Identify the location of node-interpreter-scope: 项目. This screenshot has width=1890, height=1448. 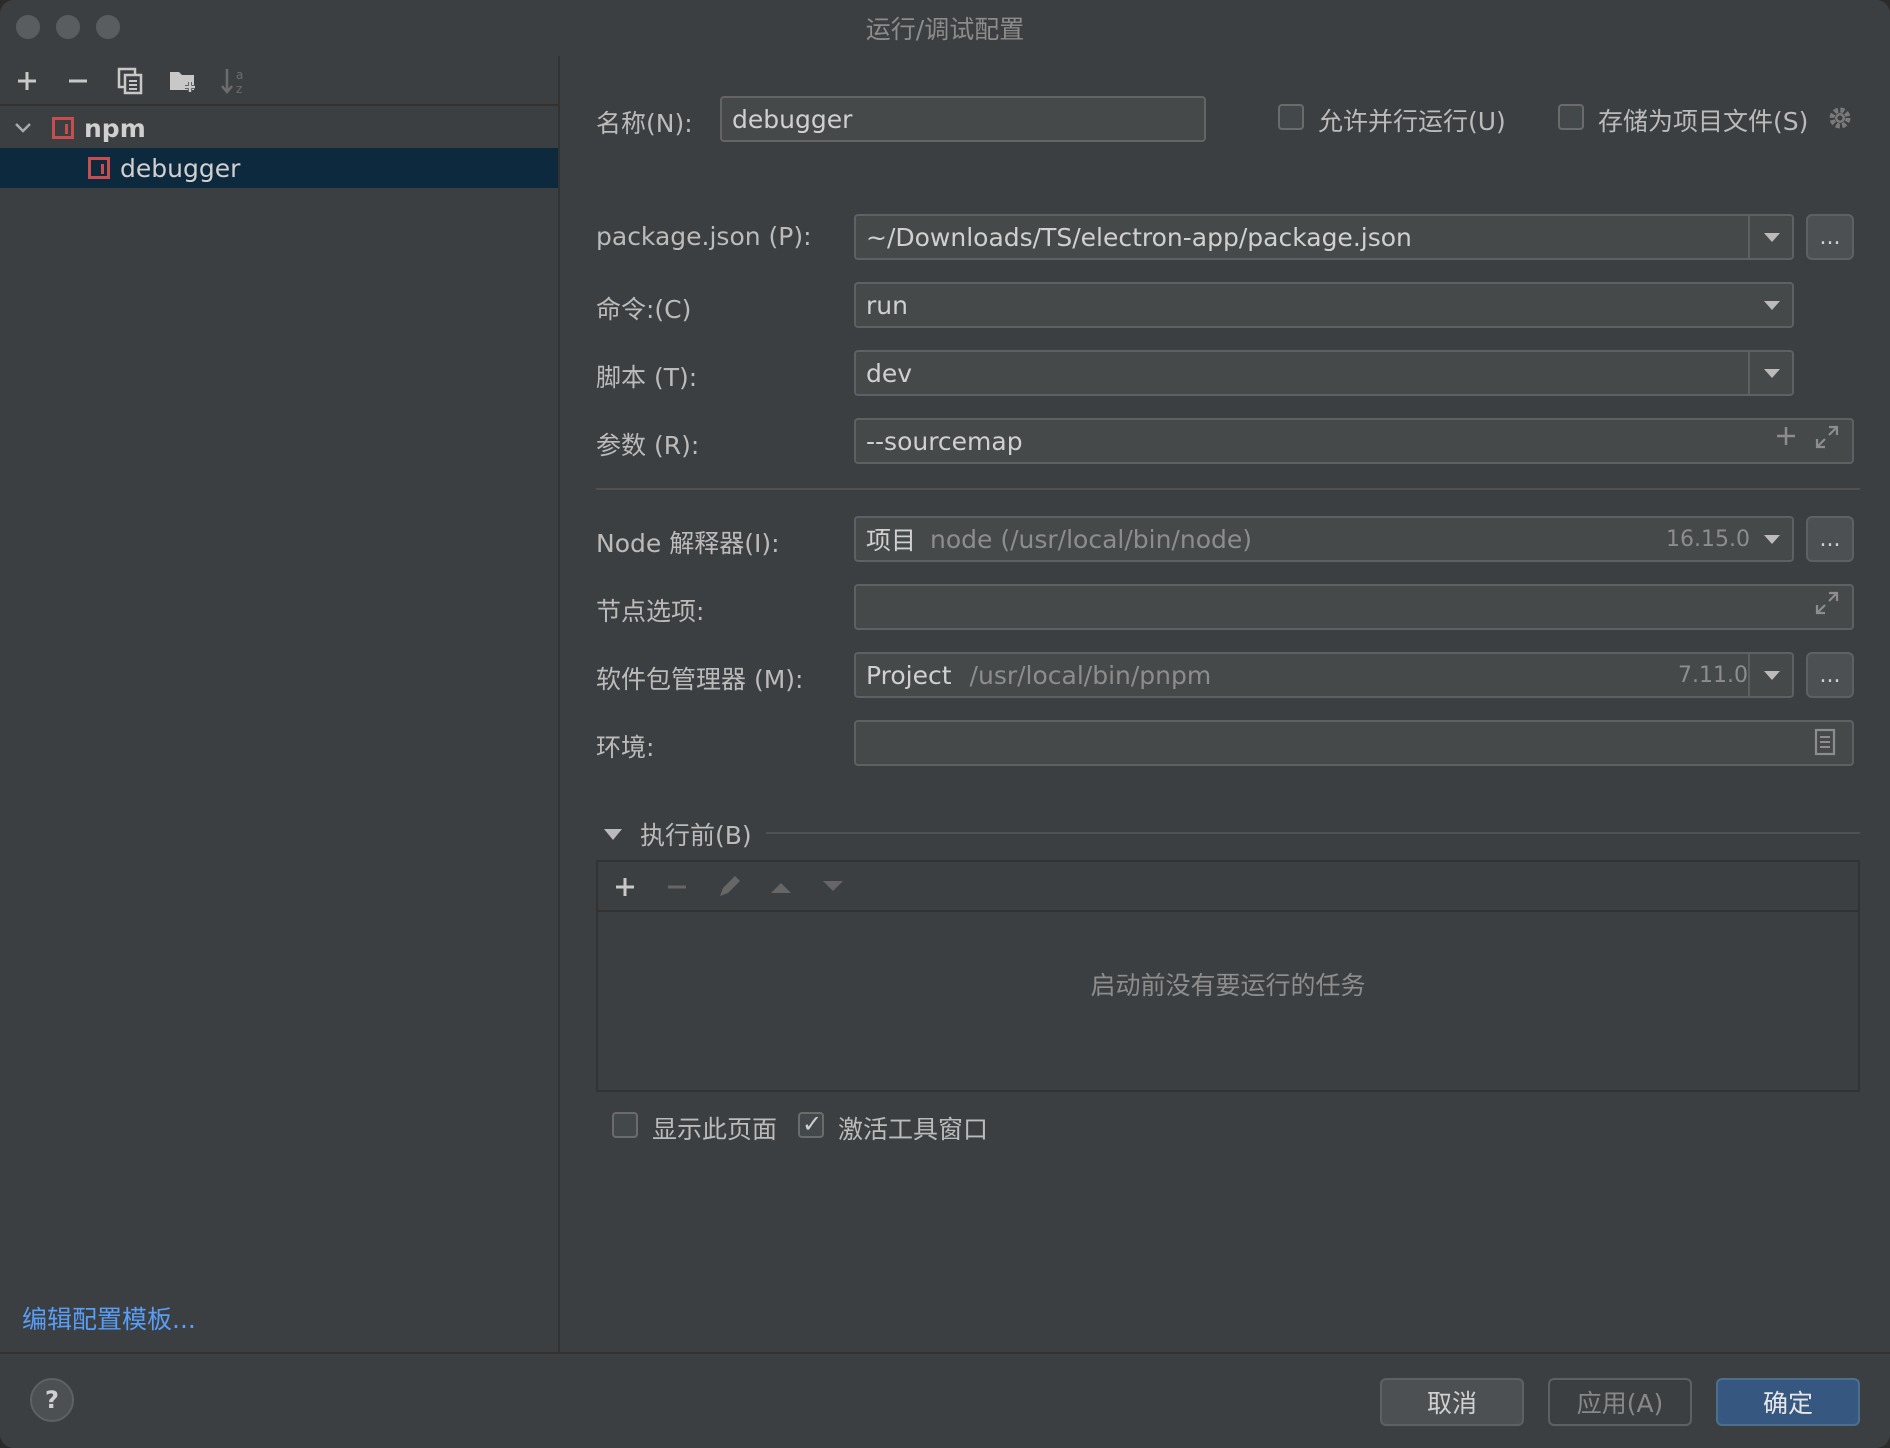
(891, 540).